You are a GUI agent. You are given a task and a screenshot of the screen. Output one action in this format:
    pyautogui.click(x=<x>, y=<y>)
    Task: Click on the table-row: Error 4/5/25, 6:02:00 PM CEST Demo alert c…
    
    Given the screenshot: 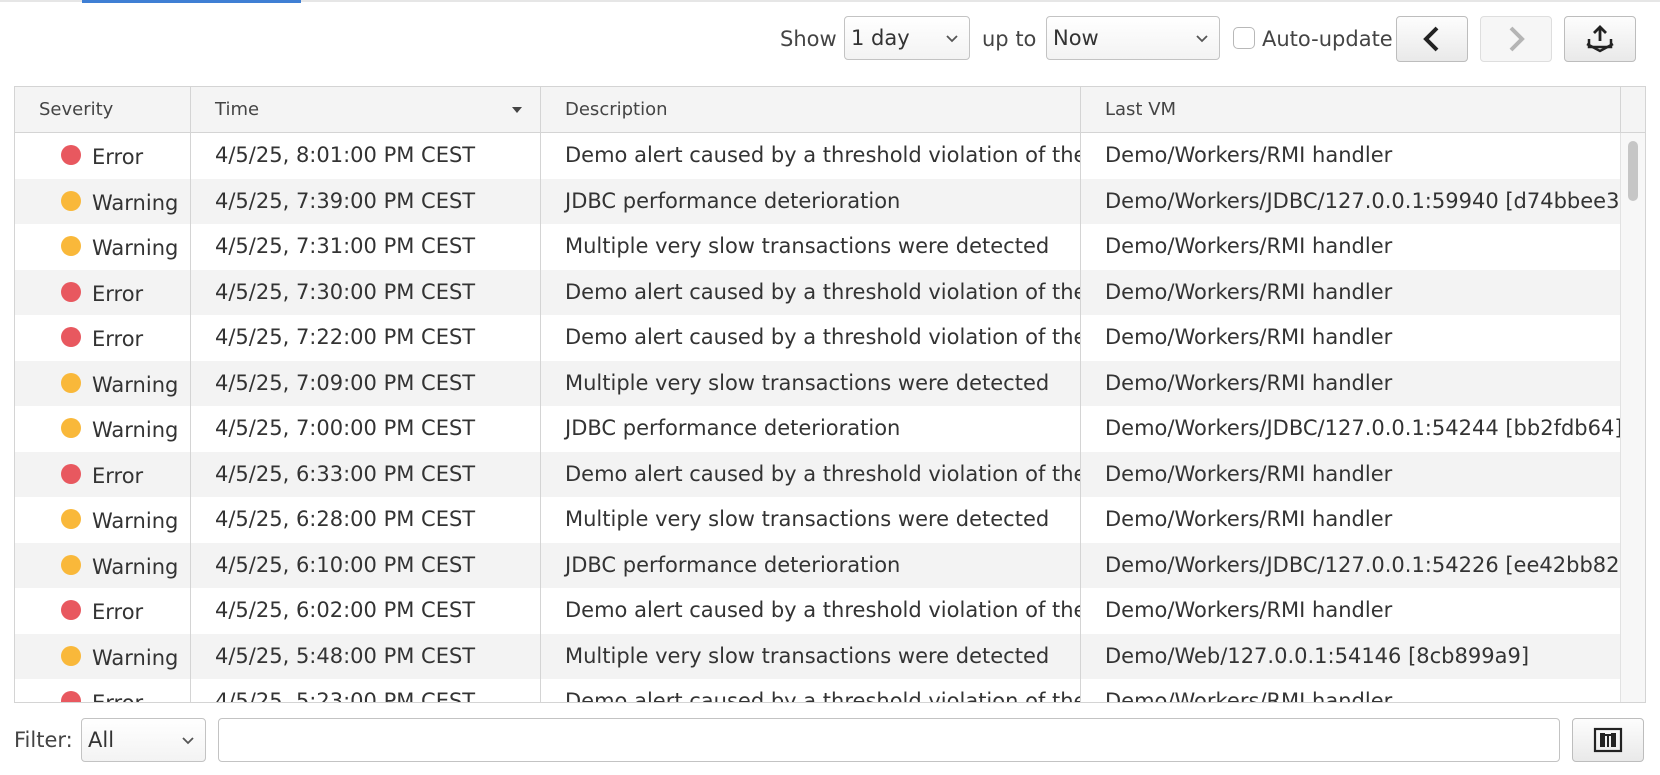 What is the action you would take?
    pyautogui.click(x=817, y=611)
    